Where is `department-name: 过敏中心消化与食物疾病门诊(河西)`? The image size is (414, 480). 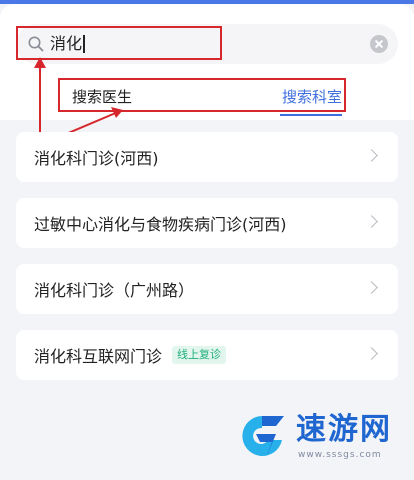
department-name: 过敏中心消化与食物疾病门诊(河西) is located at coordinates (160, 224).